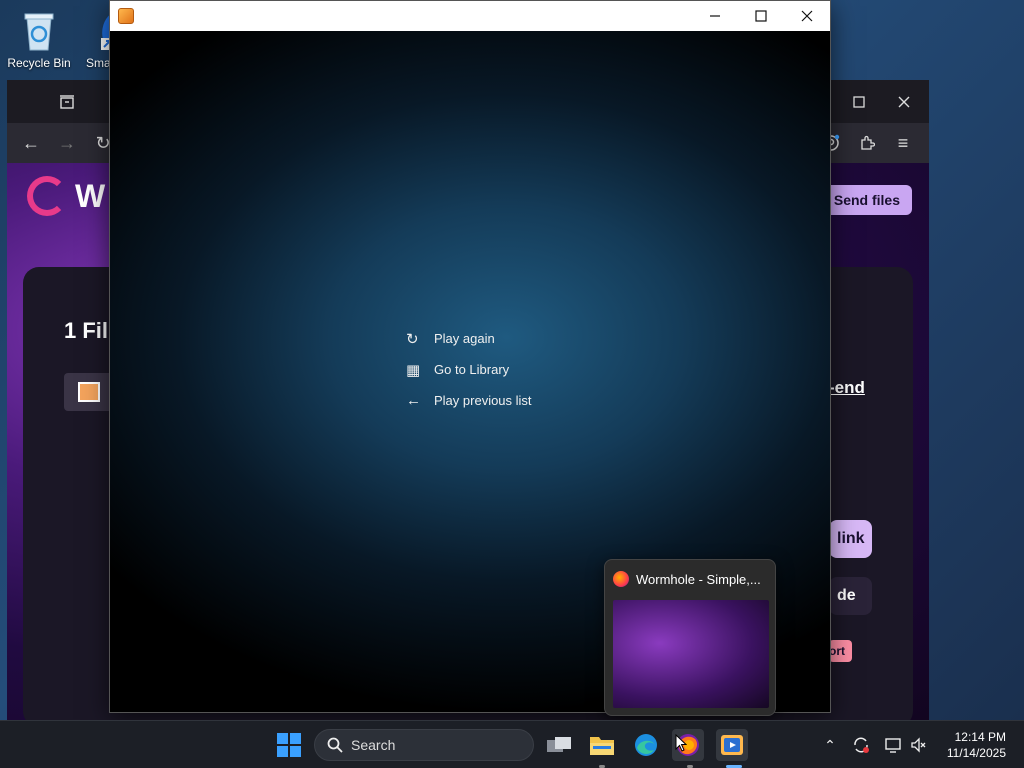 This screenshot has width=1024, height=768. What do you see at coordinates (646, 745) in the screenshot?
I see `edge-icon` at bounding box center [646, 745].